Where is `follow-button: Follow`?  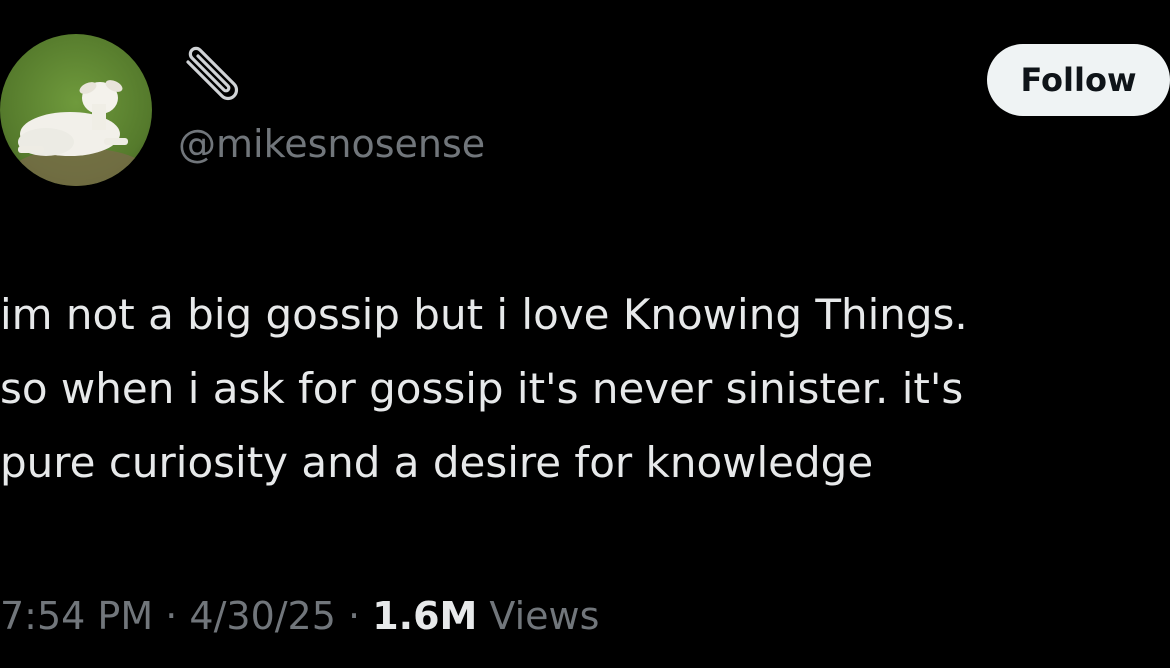 follow-button: Follow is located at coordinates (1078, 80).